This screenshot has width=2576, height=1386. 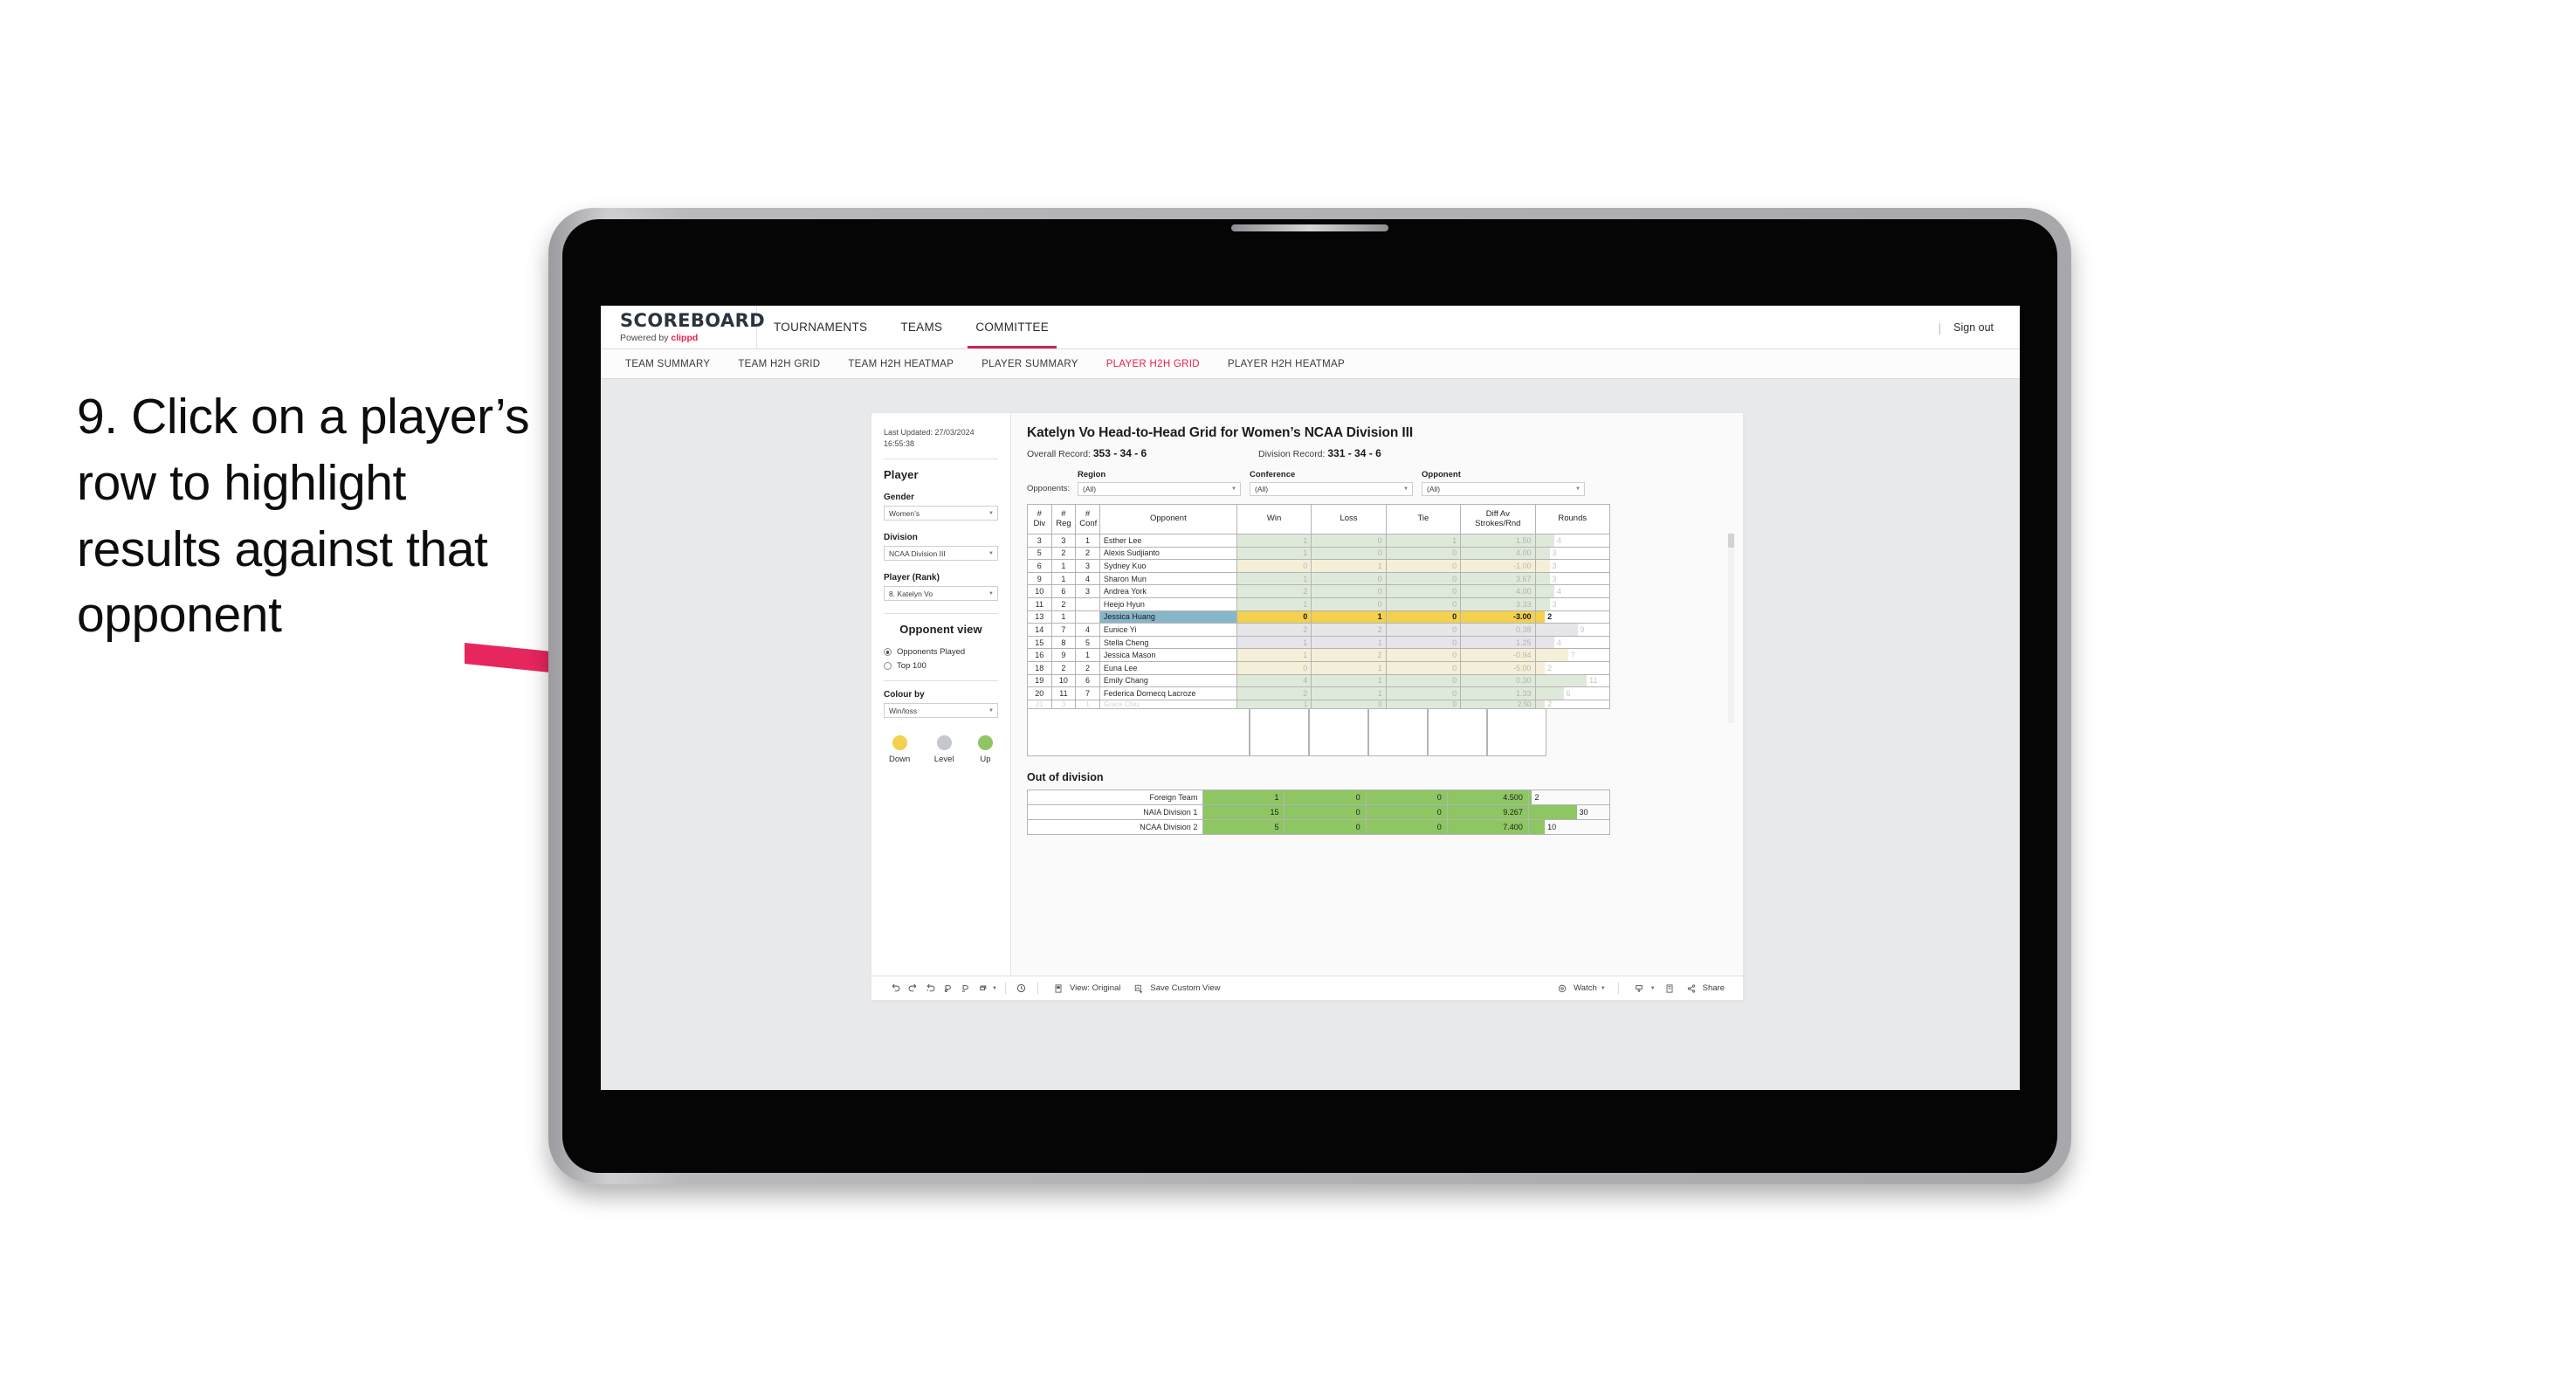 What do you see at coordinates (1063, 553) in the screenshot?
I see `cell-reg: 2` at bounding box center [1063, 553].